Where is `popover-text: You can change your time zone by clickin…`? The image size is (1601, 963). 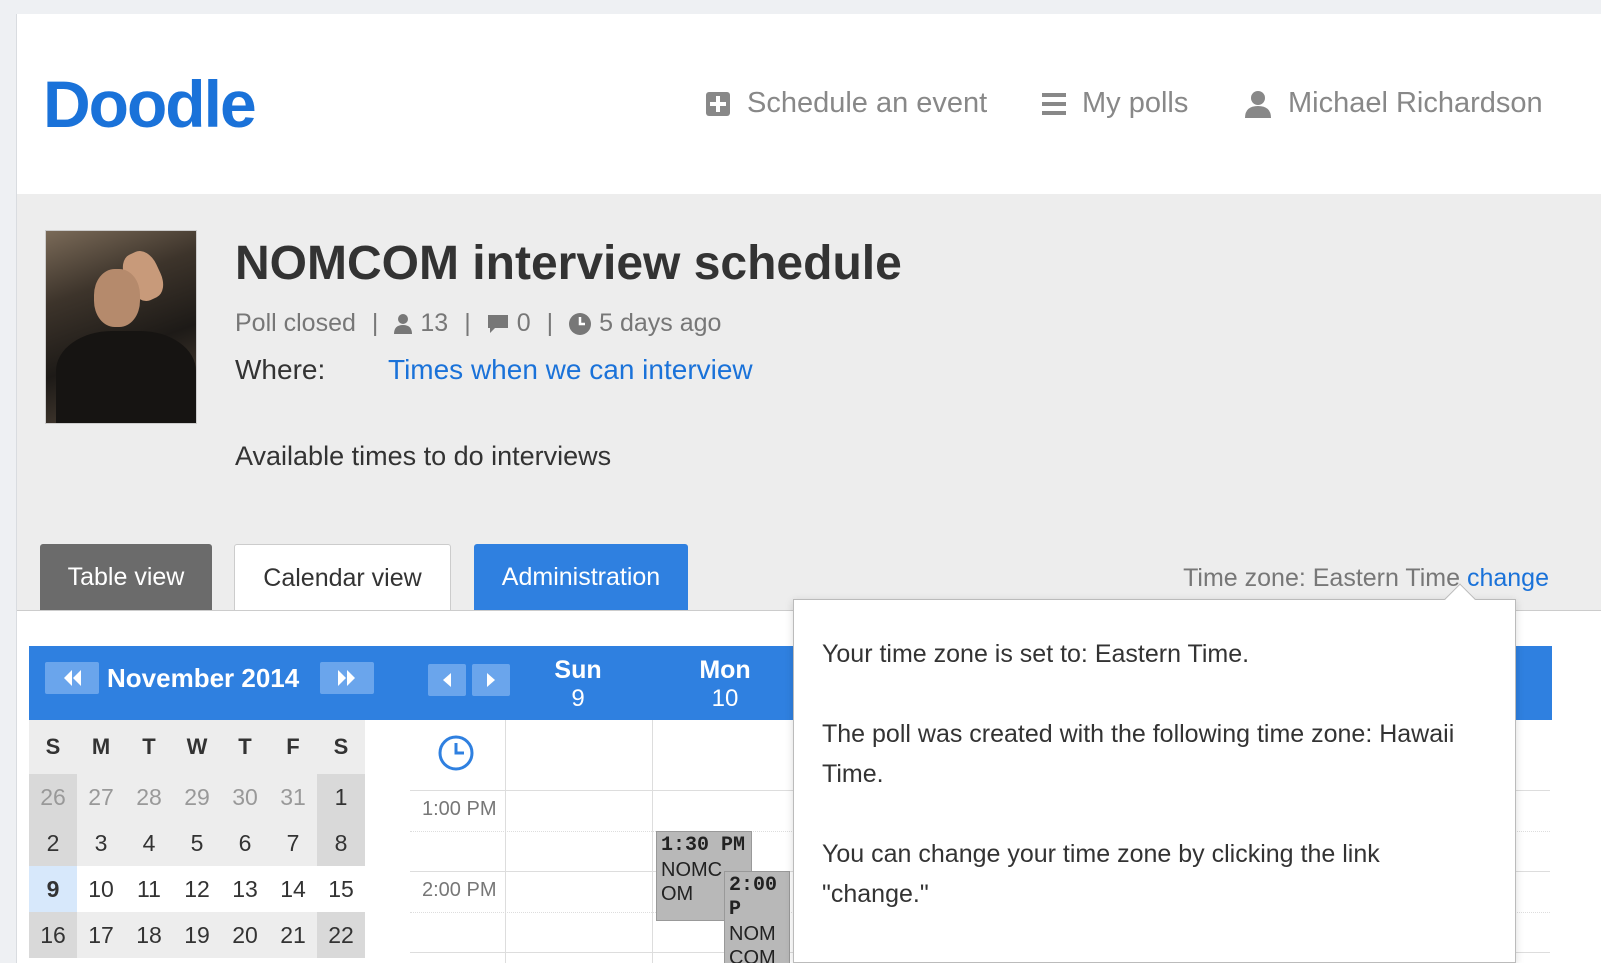
popover-text: You can change your time zone by clickin… is located at coordinates (1101, 874).